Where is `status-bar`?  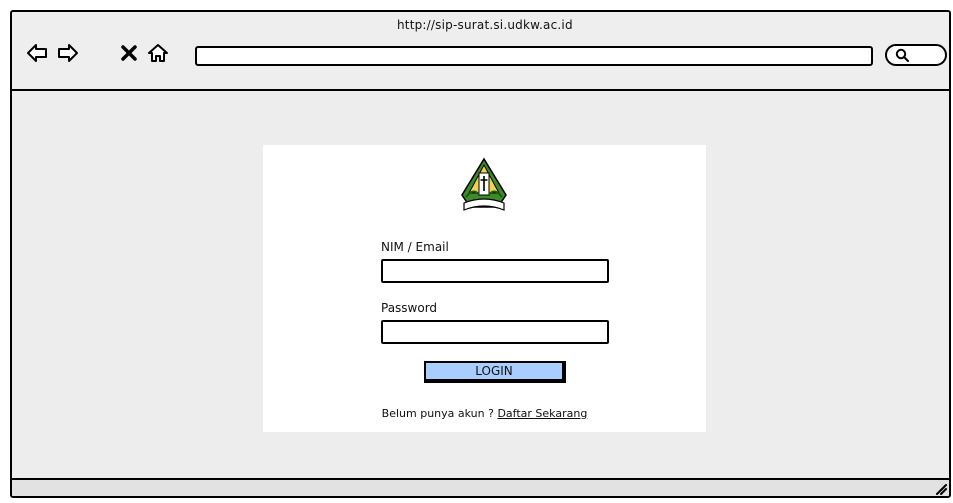 status-bar is located at coordinates (480, 487).